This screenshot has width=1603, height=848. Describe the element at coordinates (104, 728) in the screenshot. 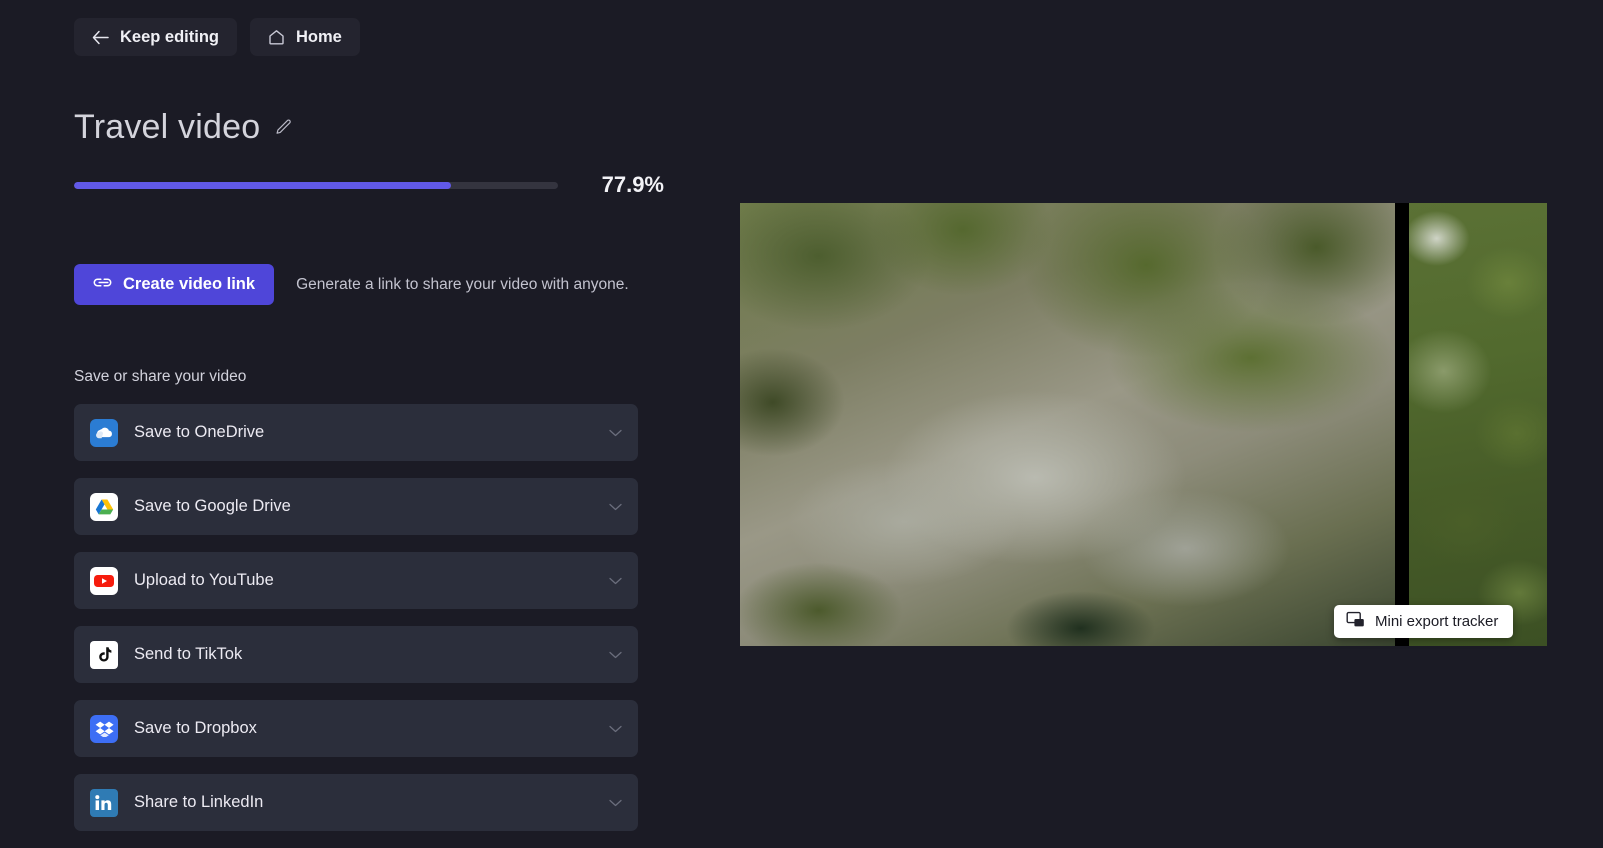

I see `dropbox-icon` at that location.